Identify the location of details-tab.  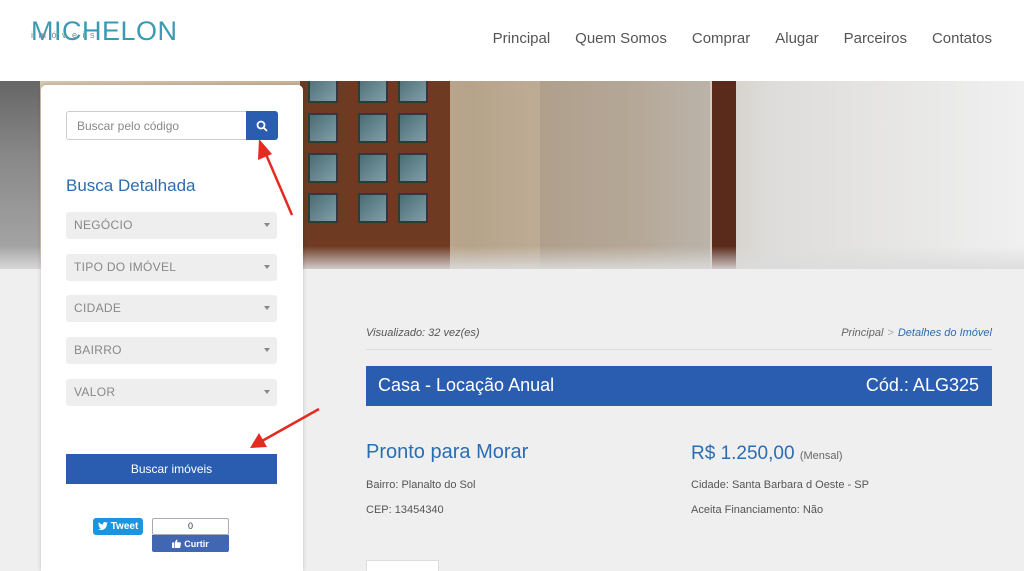
(402, 565).